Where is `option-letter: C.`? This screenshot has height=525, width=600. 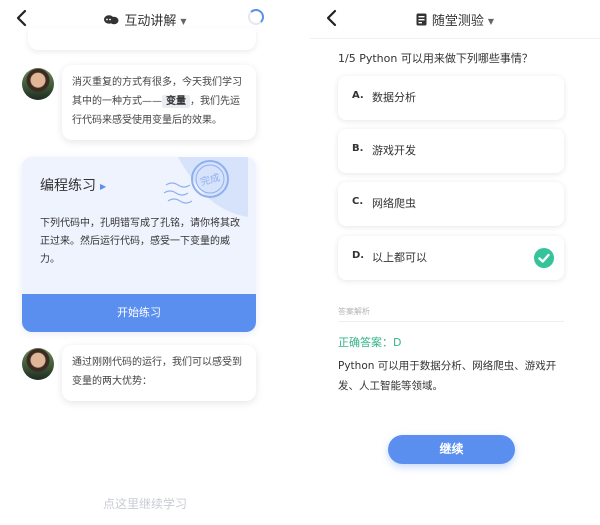
option-letter: C. is located at coordinates (358, 201).